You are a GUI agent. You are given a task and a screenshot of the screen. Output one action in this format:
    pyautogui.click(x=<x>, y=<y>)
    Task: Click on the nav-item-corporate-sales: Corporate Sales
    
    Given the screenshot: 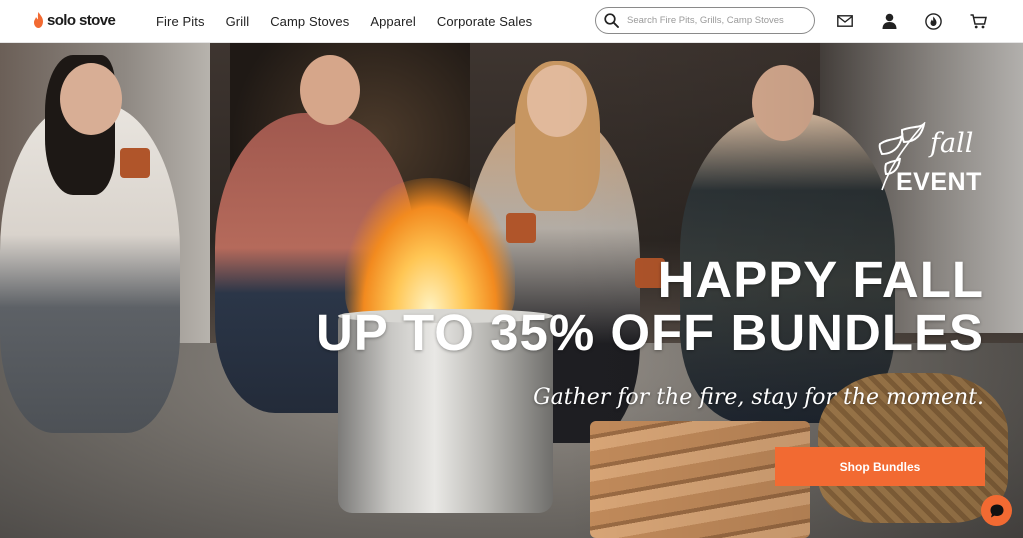 What is the action you would take?
    pyautogui.click(x=484, y=21)
    